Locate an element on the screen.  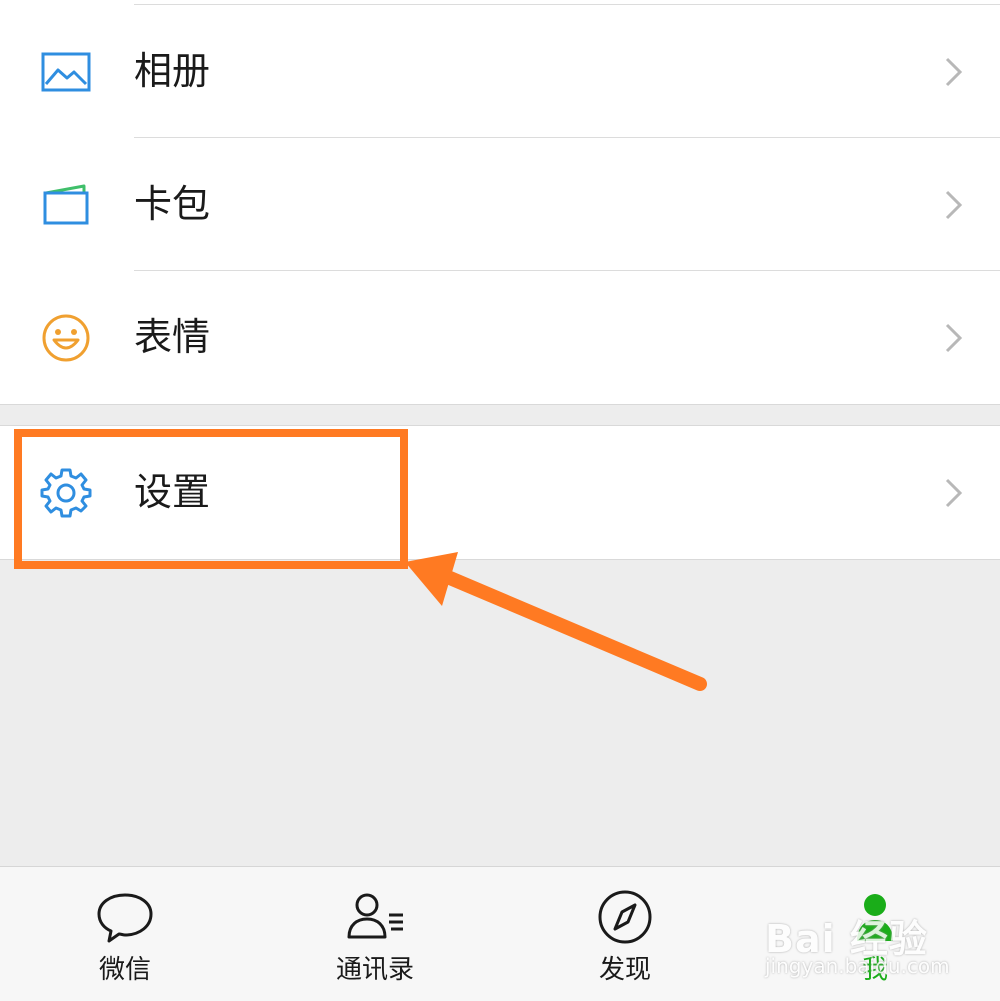
bottom-tab-bar: 微信 通讯录 发现 我 is located at coordinates (500, 933).